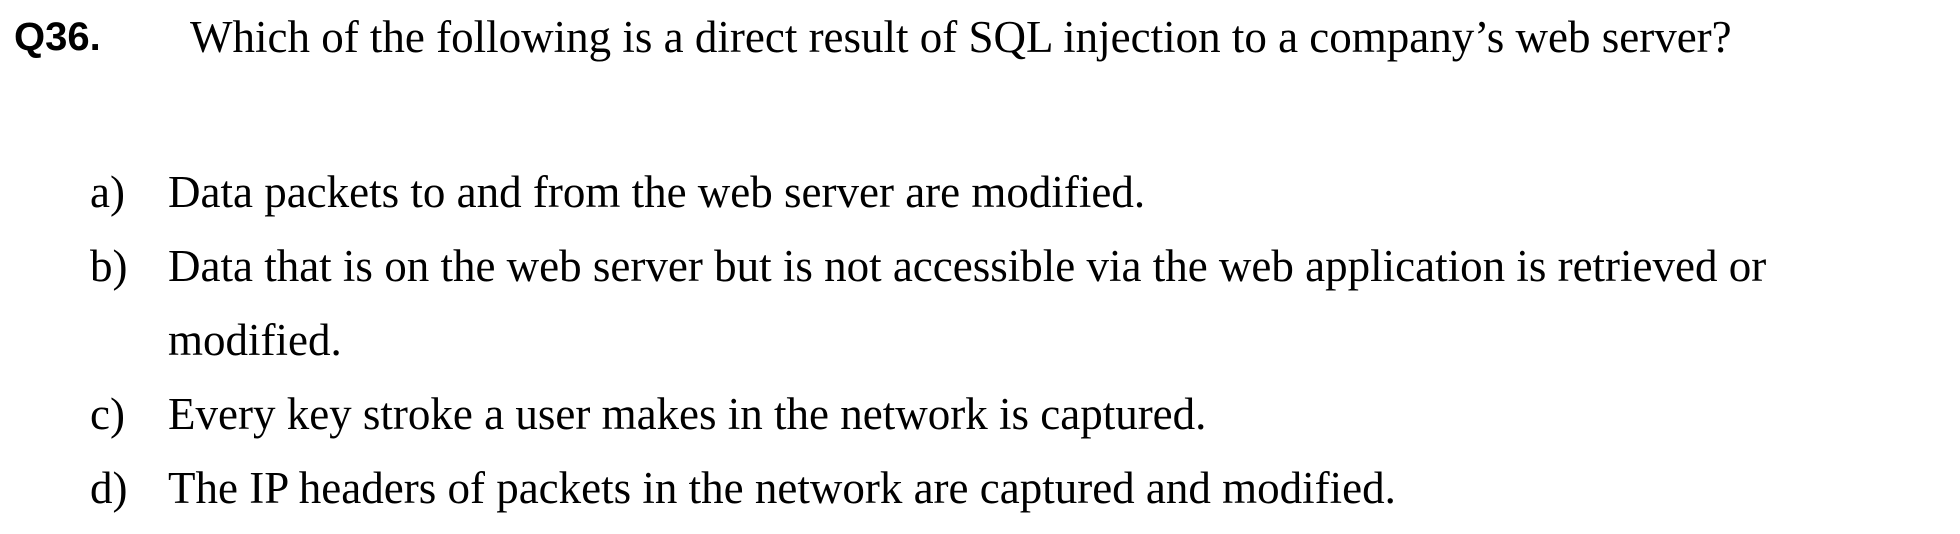  Describe the element at coordinates (107, 192) in the screenshot. I see `option-a-letter: a)` at that location.